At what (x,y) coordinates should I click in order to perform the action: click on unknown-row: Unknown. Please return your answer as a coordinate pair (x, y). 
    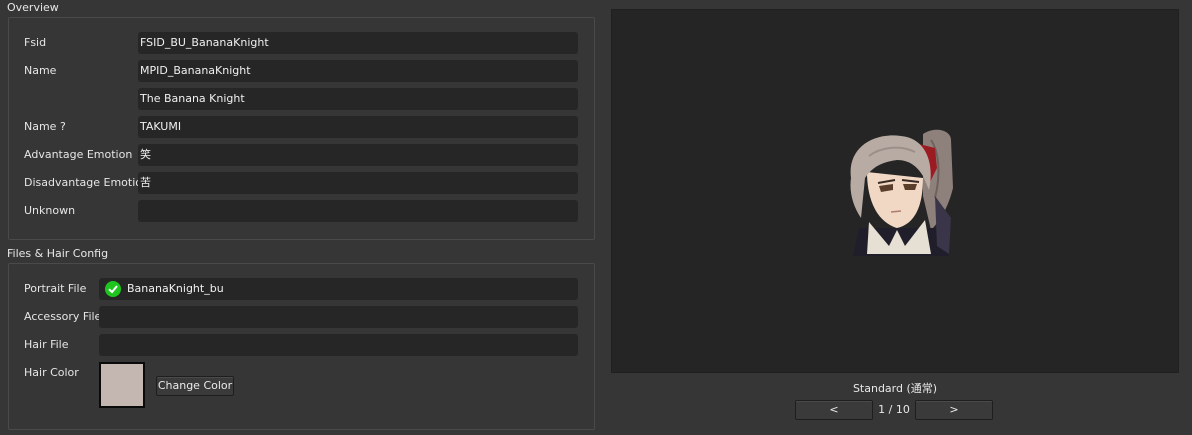
    Looking at the image, I should click on (301, 211).